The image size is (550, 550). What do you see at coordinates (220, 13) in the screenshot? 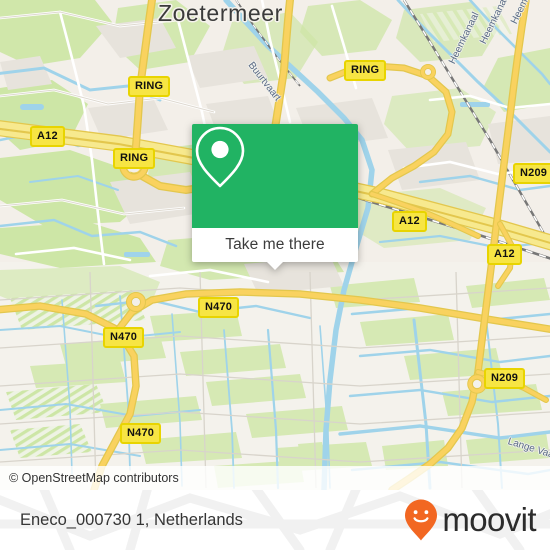
I see `map-city-label: Zoetermeer` at bounding box center [220, 13].